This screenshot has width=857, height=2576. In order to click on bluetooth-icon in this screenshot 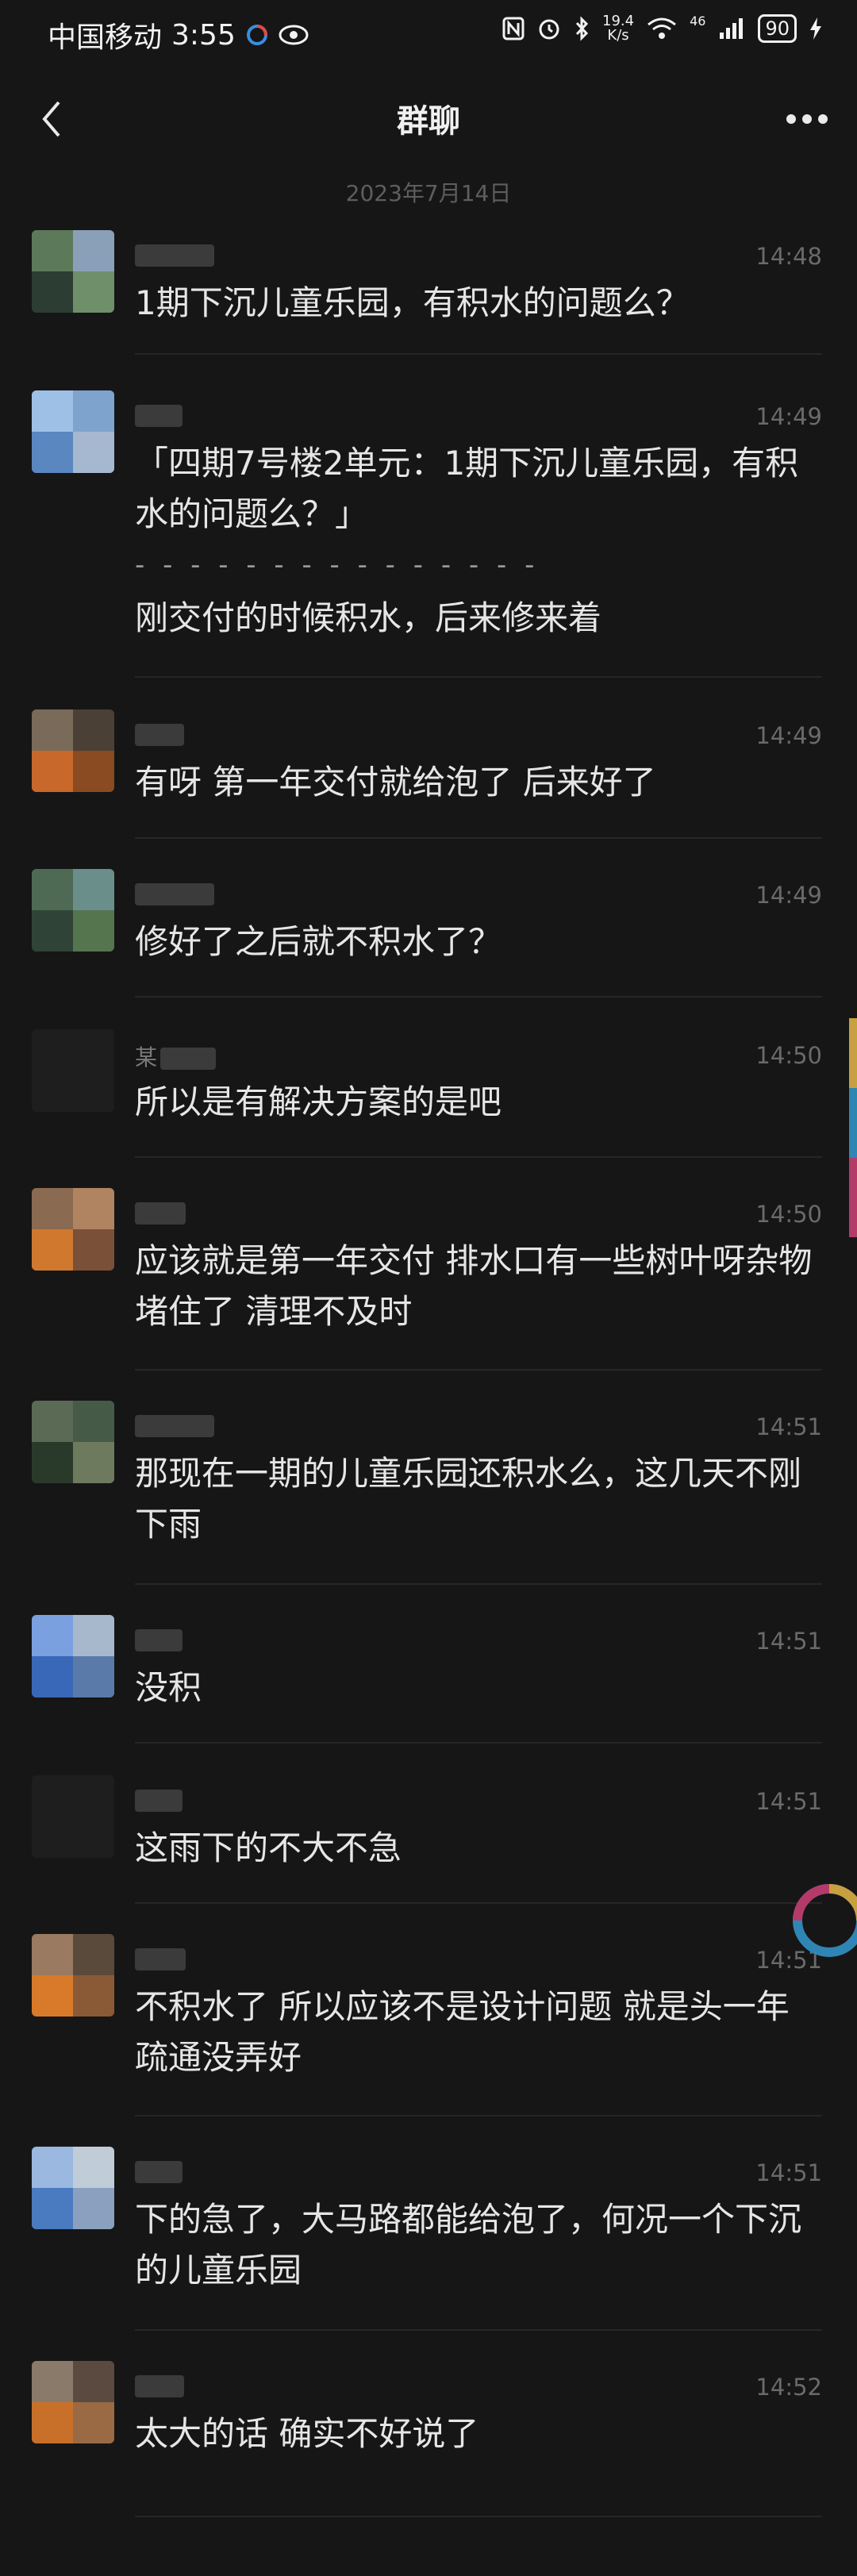, I will do `click(582, 28)`.